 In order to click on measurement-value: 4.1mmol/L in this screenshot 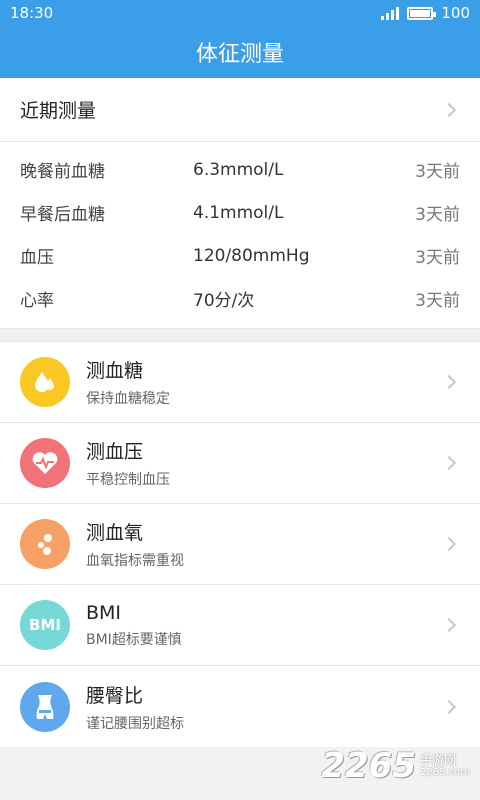, I will do `click(238, 212)`.